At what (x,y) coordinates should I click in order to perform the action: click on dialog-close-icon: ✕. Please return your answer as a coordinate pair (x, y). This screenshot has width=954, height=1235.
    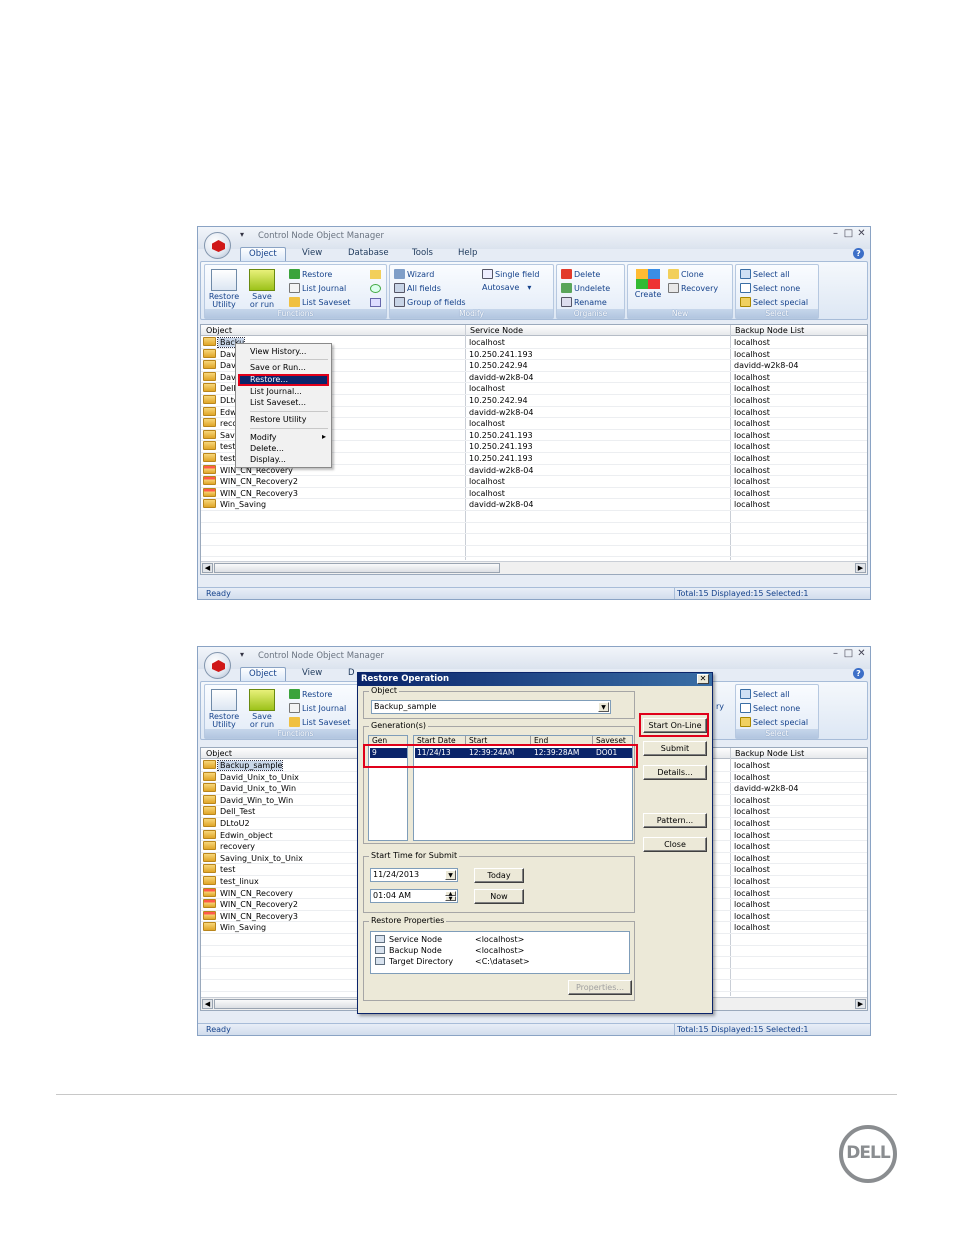
    Looking at the image, I should click on (703, 679).